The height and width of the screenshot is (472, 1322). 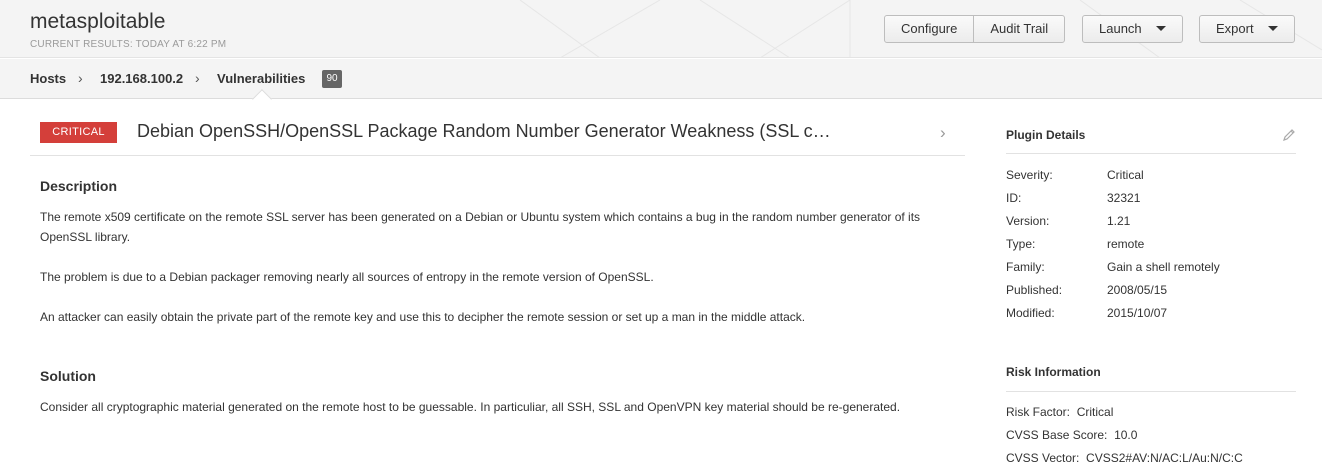 I want to click on risk-label: CVSS Vector:, so click(x=1043, y=458).